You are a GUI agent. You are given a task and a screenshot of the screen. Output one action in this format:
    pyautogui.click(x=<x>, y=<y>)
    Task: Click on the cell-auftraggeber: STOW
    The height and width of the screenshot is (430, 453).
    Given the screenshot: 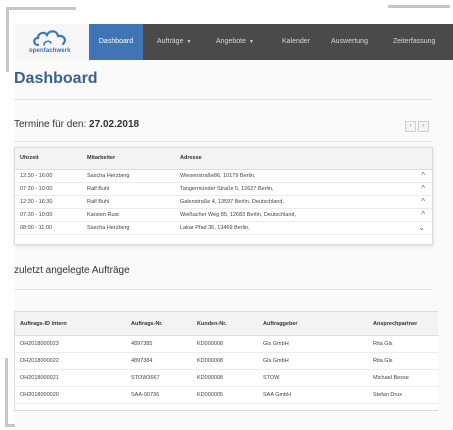 What is the action you would take?
    pyautogui.click(x=271, y=378)
    